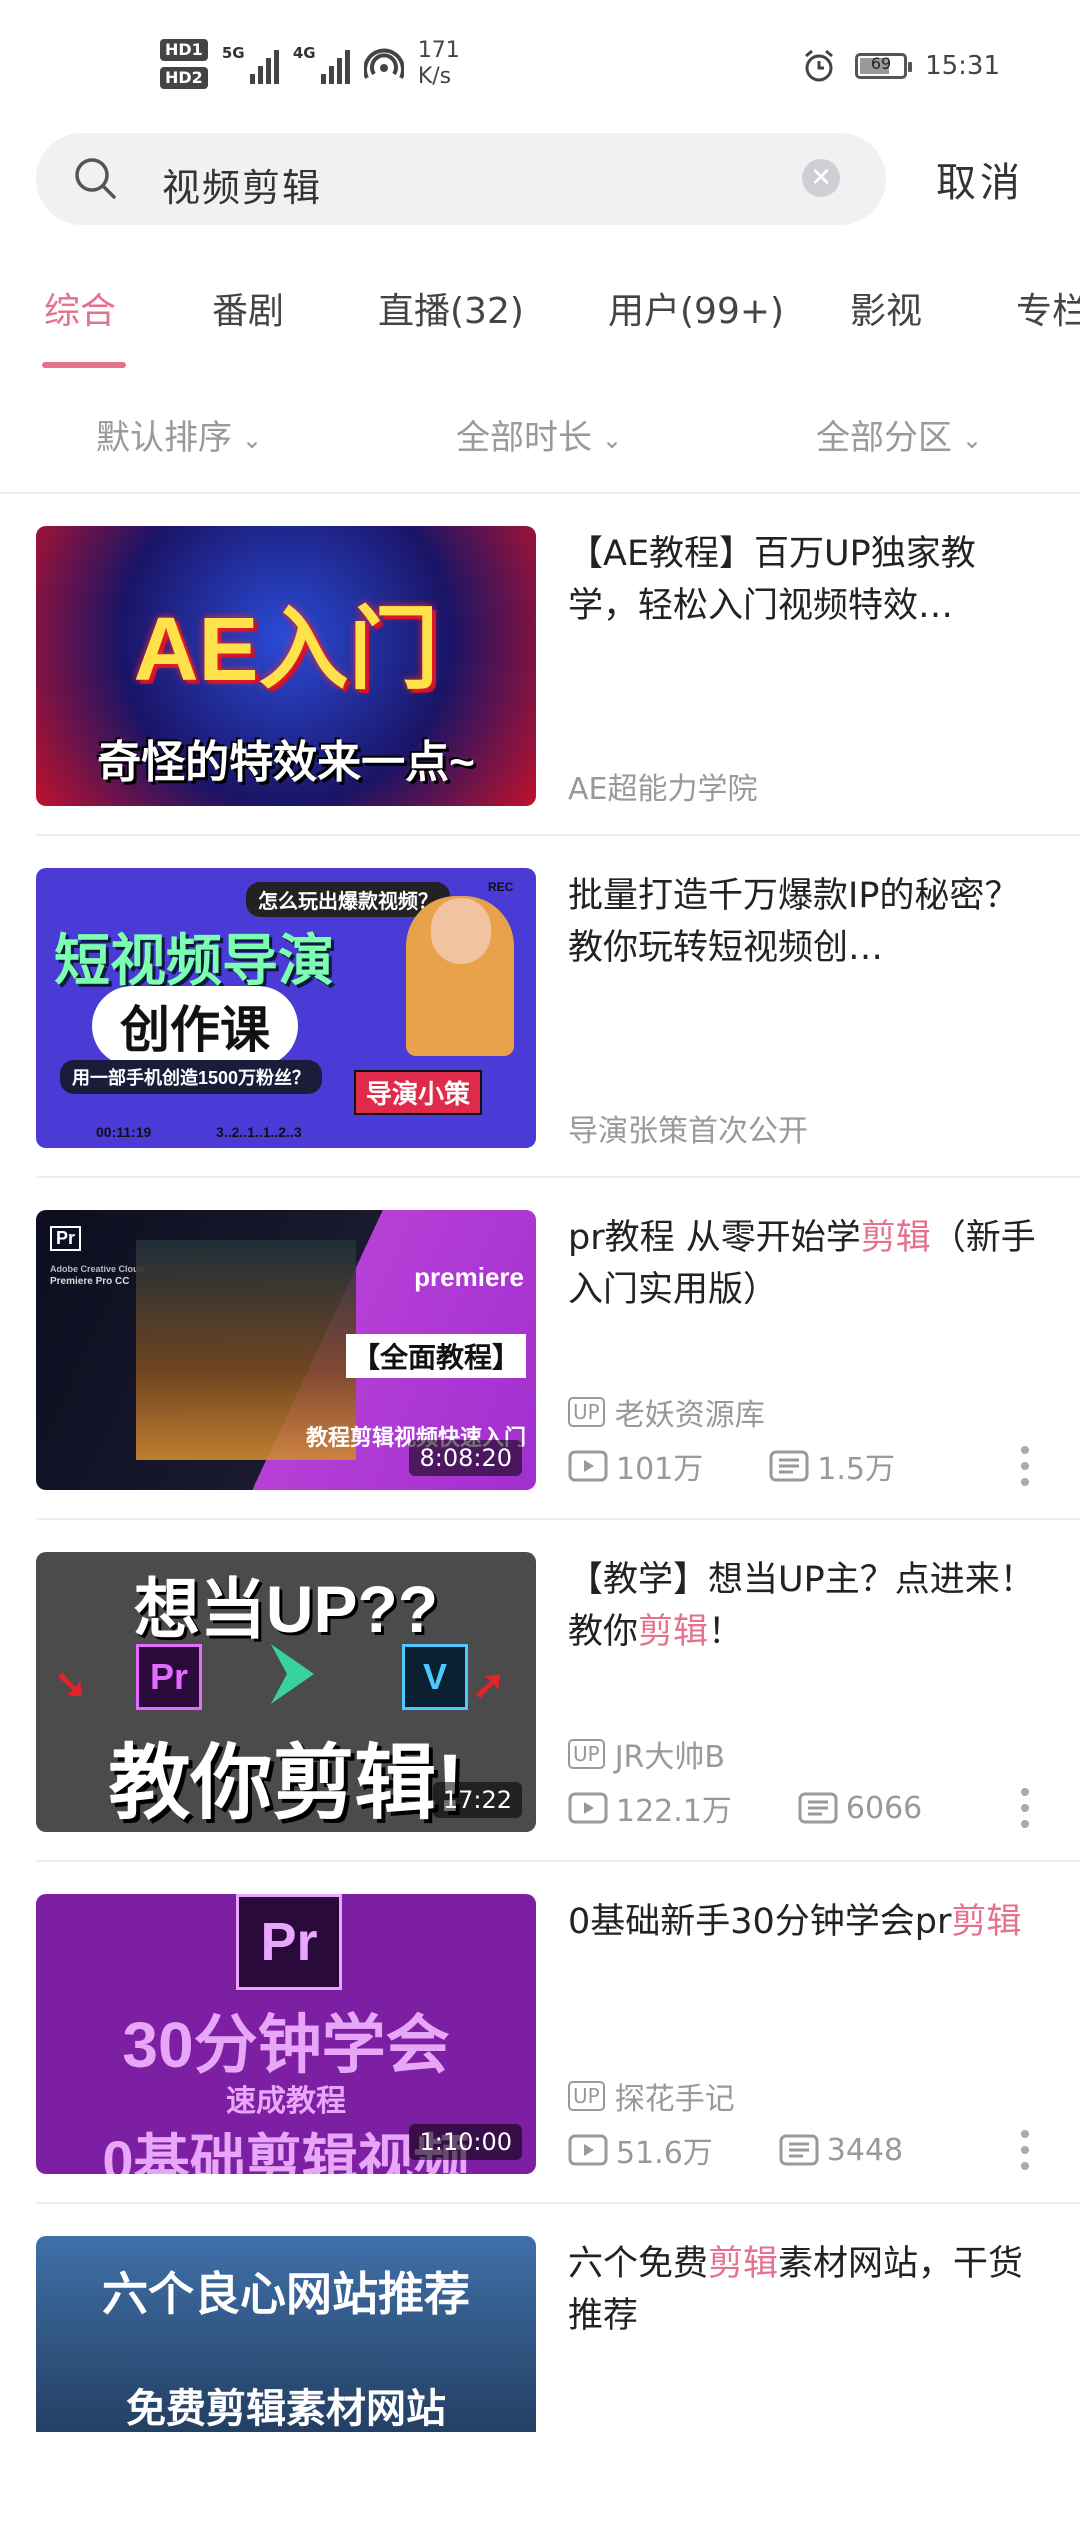 The height and width of the screenshot is (2546, 1080). What do you see at coordinates (286, 2101) in the screenshot?
I see `thumb-text: 速成教程` at bounding box center [286, 2101].